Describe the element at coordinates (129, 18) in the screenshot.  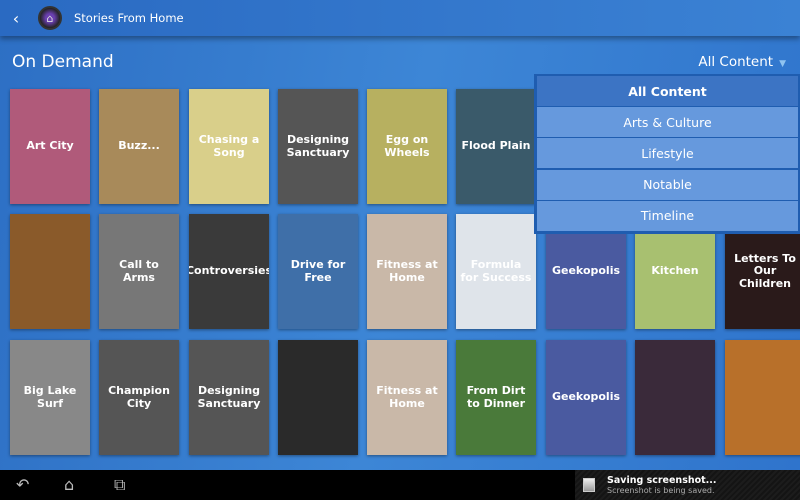
I see `app-title: Stories From Home` at that location.